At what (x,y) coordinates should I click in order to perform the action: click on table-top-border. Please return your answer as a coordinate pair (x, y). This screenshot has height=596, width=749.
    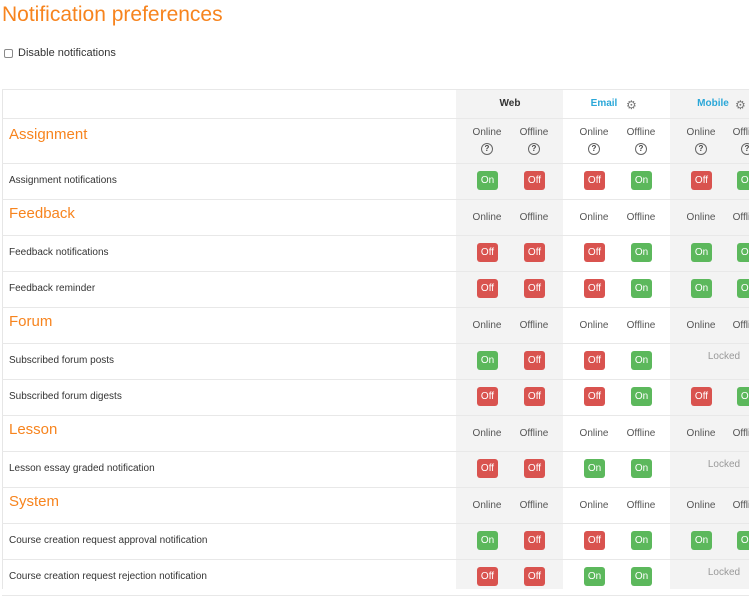
    Looking at the image, I should click on (375, 89).